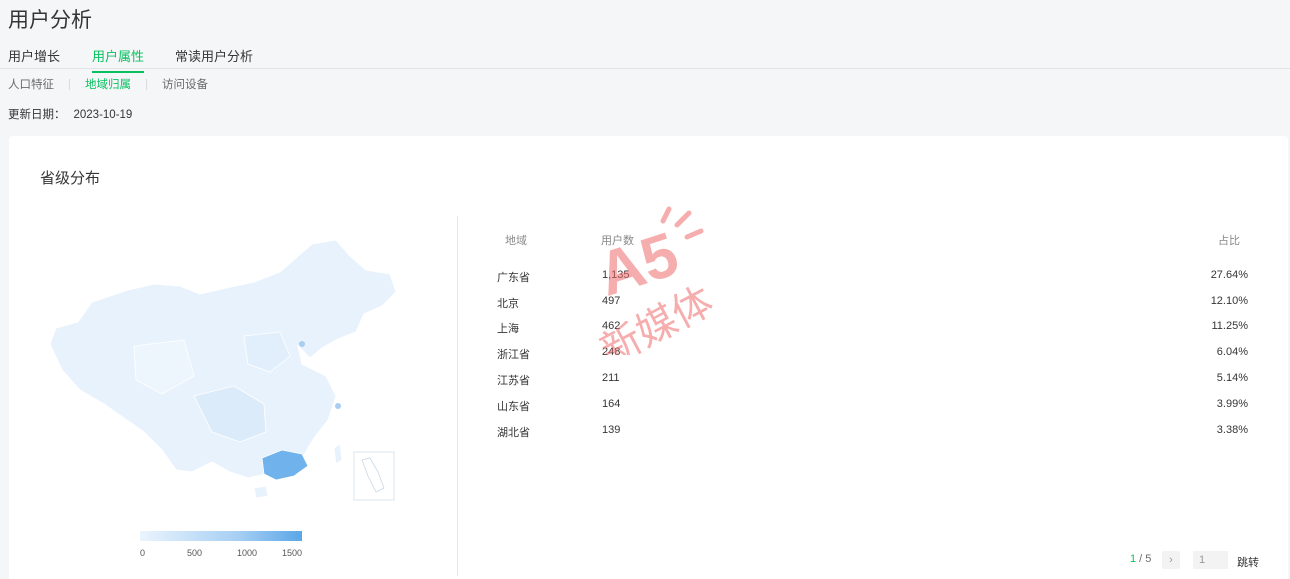 The width and height of the screenshot is (1290, 579). Describe the element at coordinates (338, 454) in the screenshot. I see `map-taiwan` at that location.